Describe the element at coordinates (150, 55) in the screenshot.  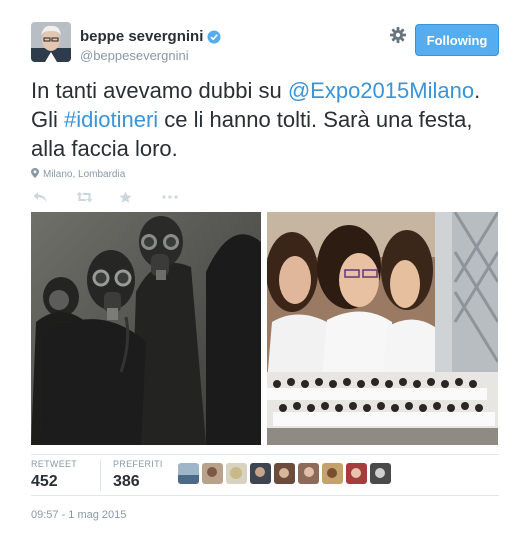
I see `user-screen-name: @beppesevergnini` at that location.